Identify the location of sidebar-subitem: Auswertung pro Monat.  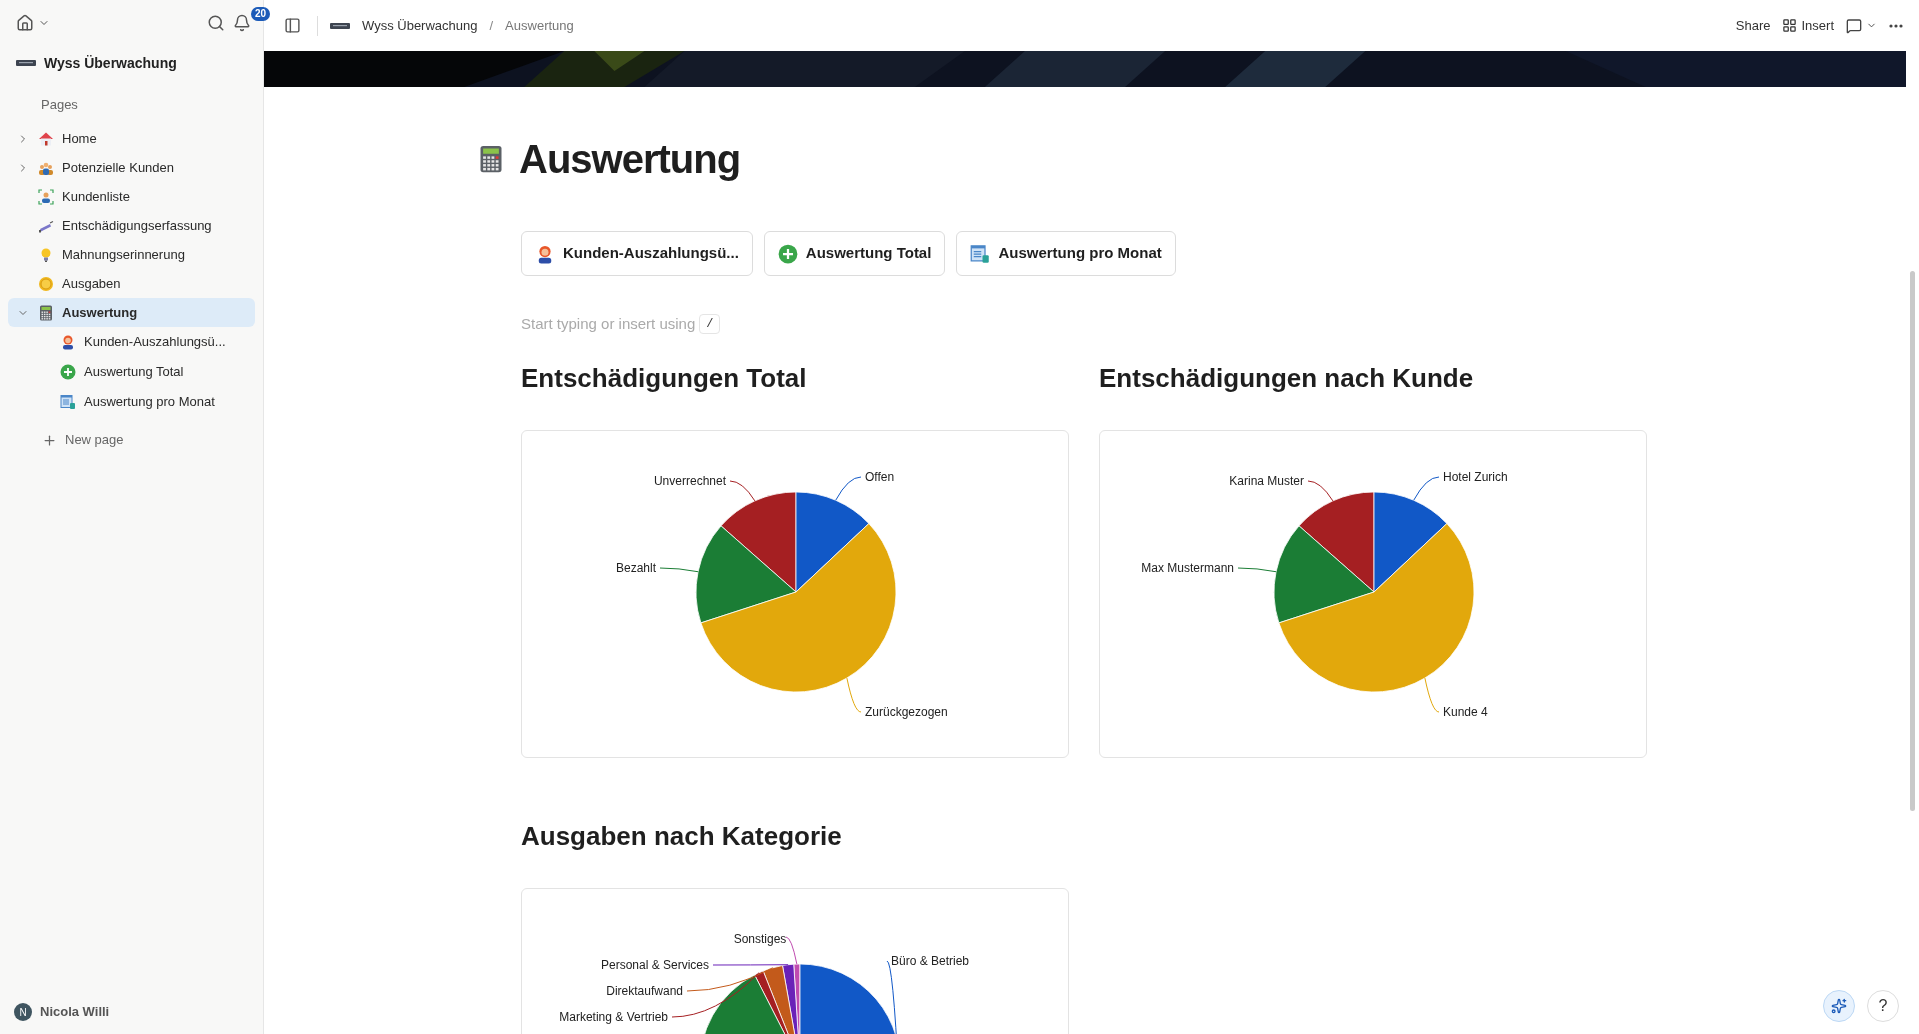
(131, 402).